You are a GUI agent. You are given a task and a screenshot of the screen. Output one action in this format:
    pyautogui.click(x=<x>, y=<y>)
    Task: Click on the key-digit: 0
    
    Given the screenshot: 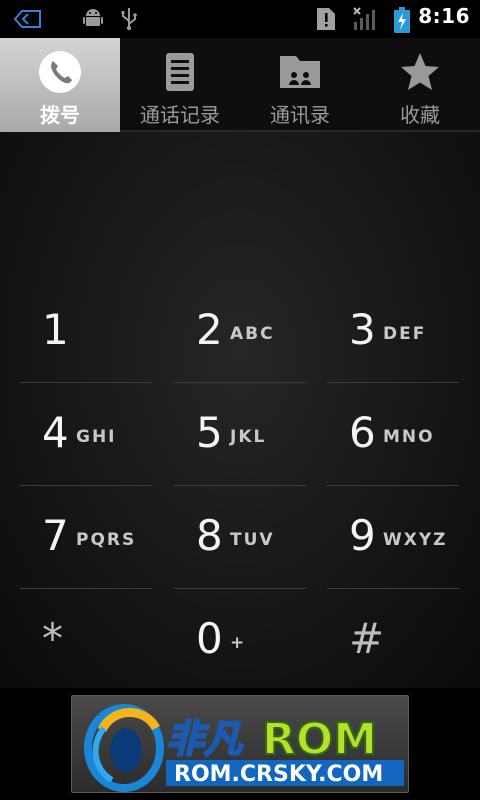 What is the action you would take?
    pyautogui.click(x=209, y=638)
    